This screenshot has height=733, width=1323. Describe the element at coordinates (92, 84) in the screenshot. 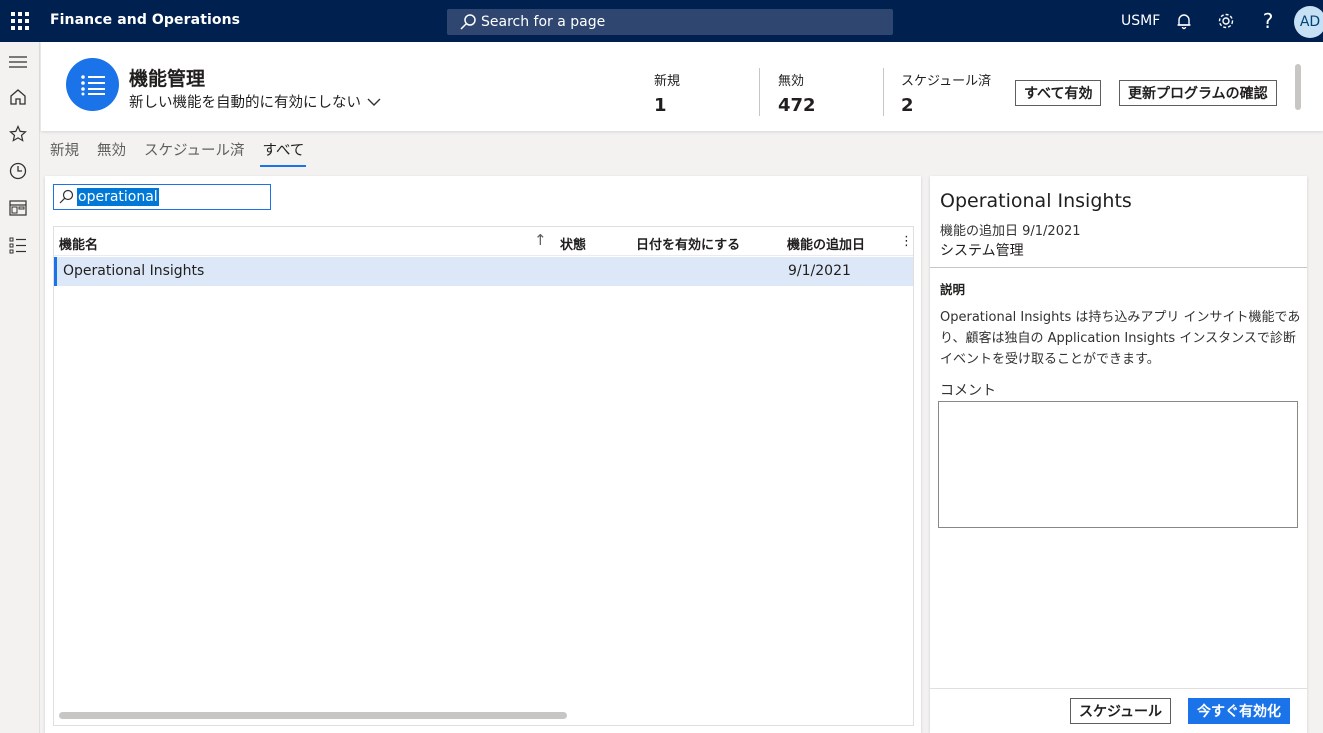

I see `feature-list-icon` at that location.